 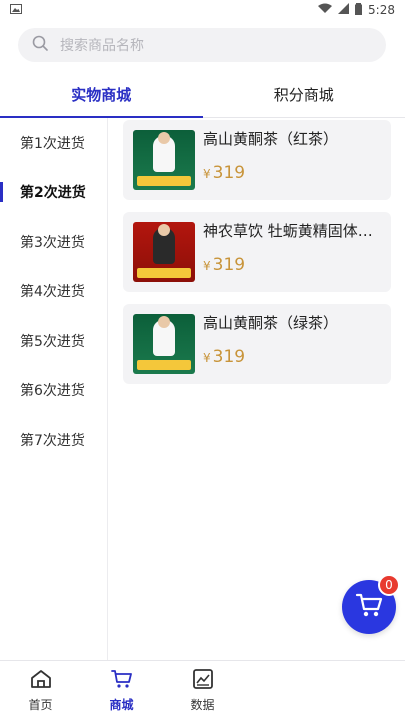 I want to click on sidebar-item-batch-6: 第6次进货, so click(x=53, y=391).